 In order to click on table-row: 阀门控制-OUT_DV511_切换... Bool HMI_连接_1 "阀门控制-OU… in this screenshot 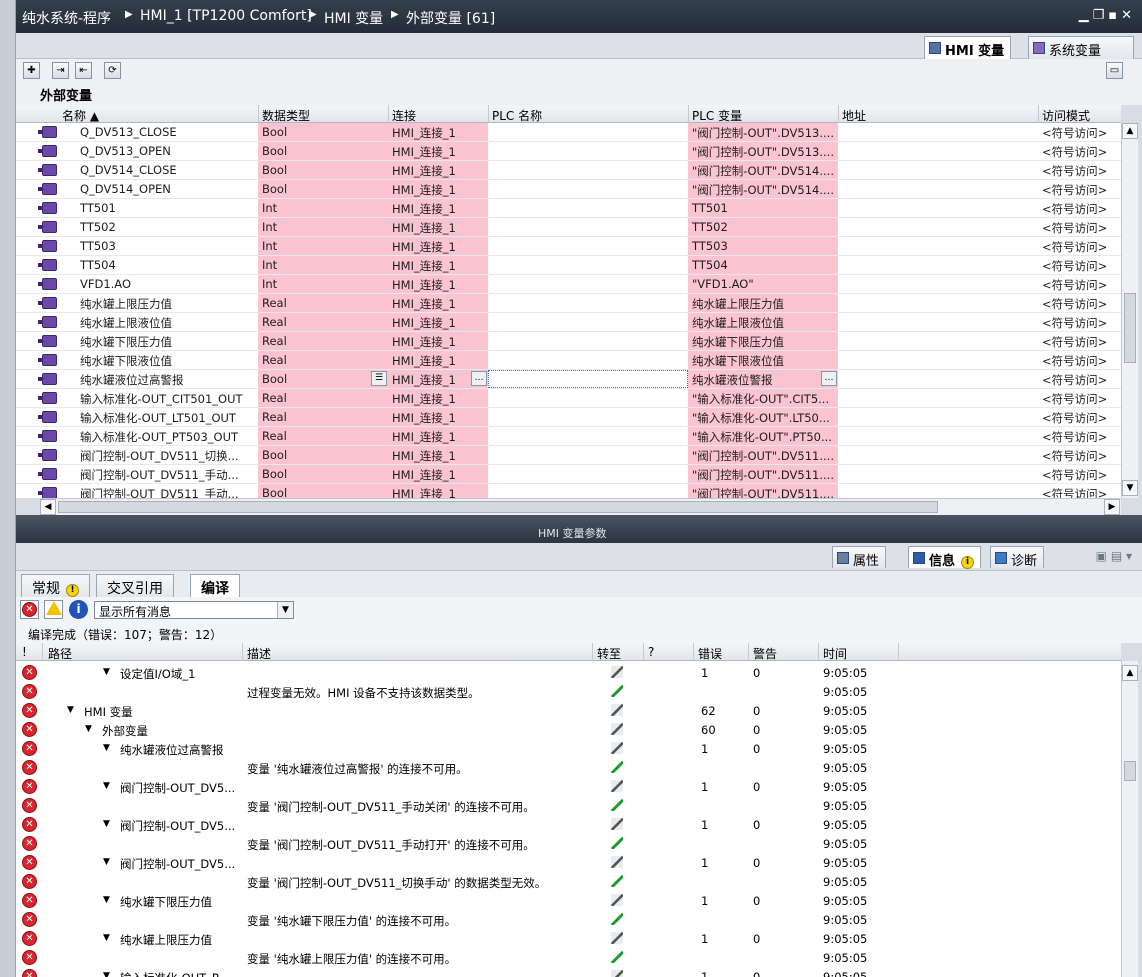, I will do `click(568, 455)`.